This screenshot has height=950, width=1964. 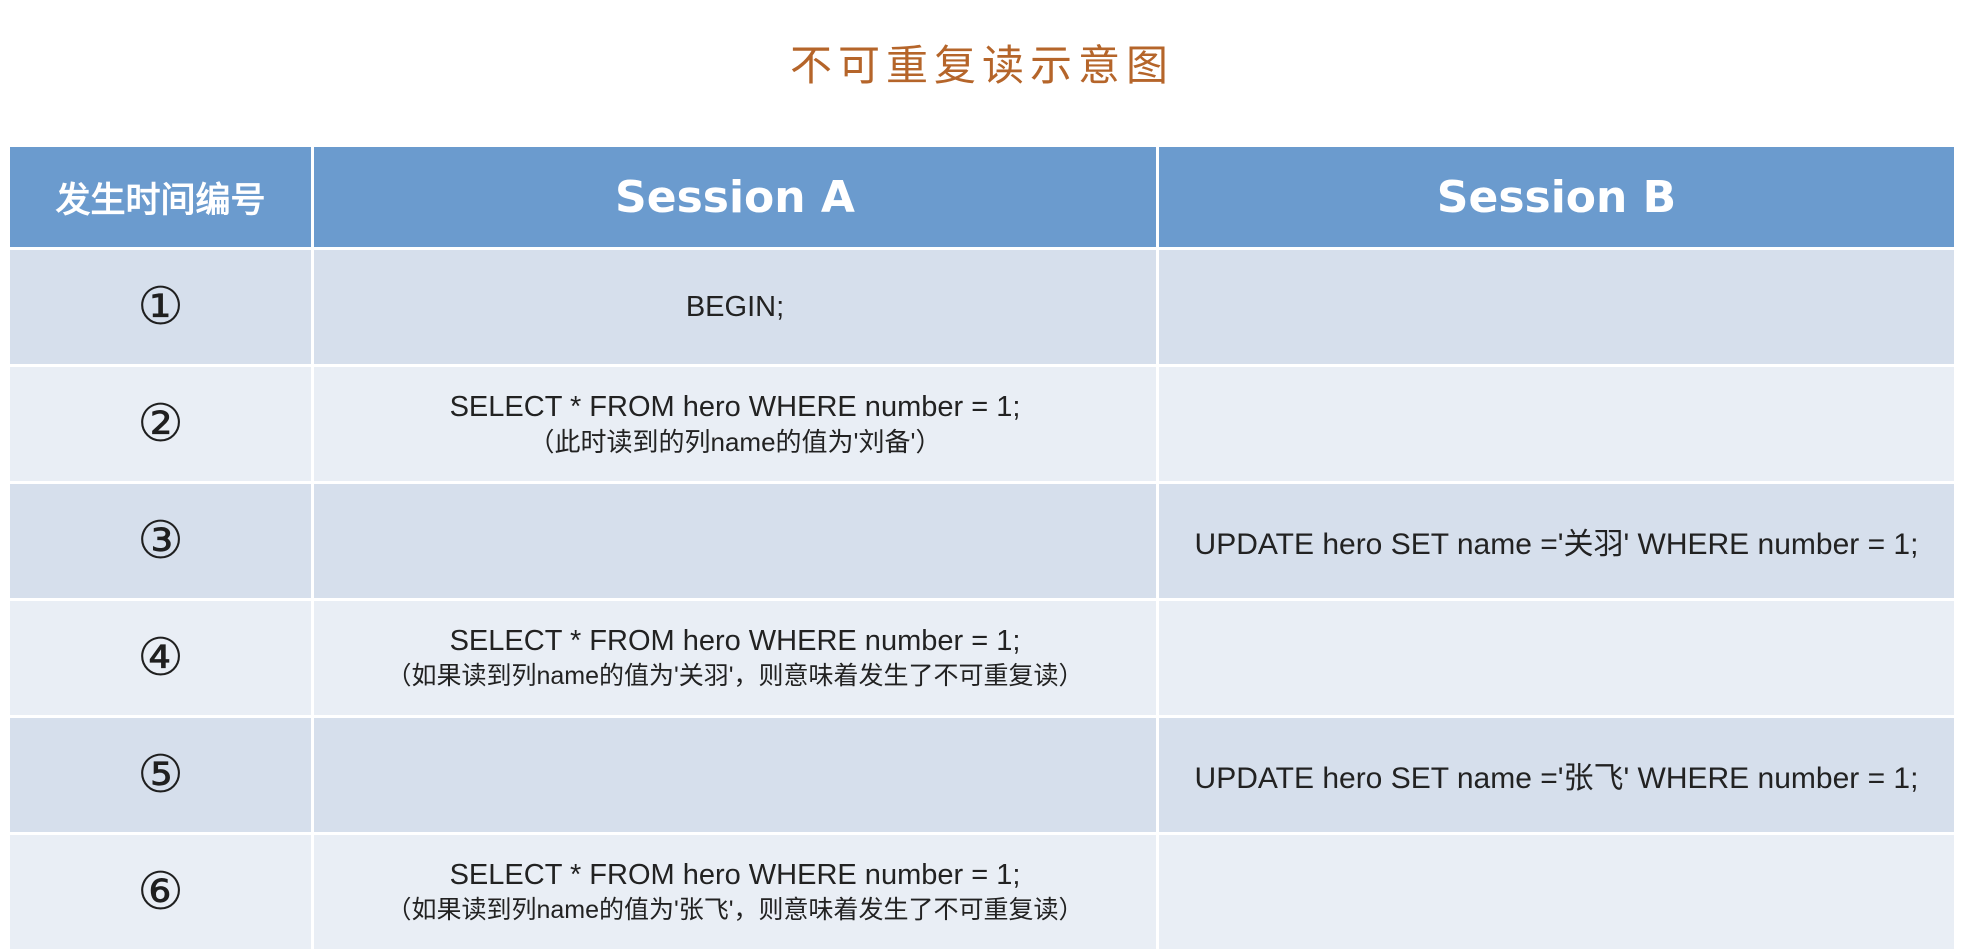 I want to click on header-session-b: Session B, so click(x=1556, y=197).